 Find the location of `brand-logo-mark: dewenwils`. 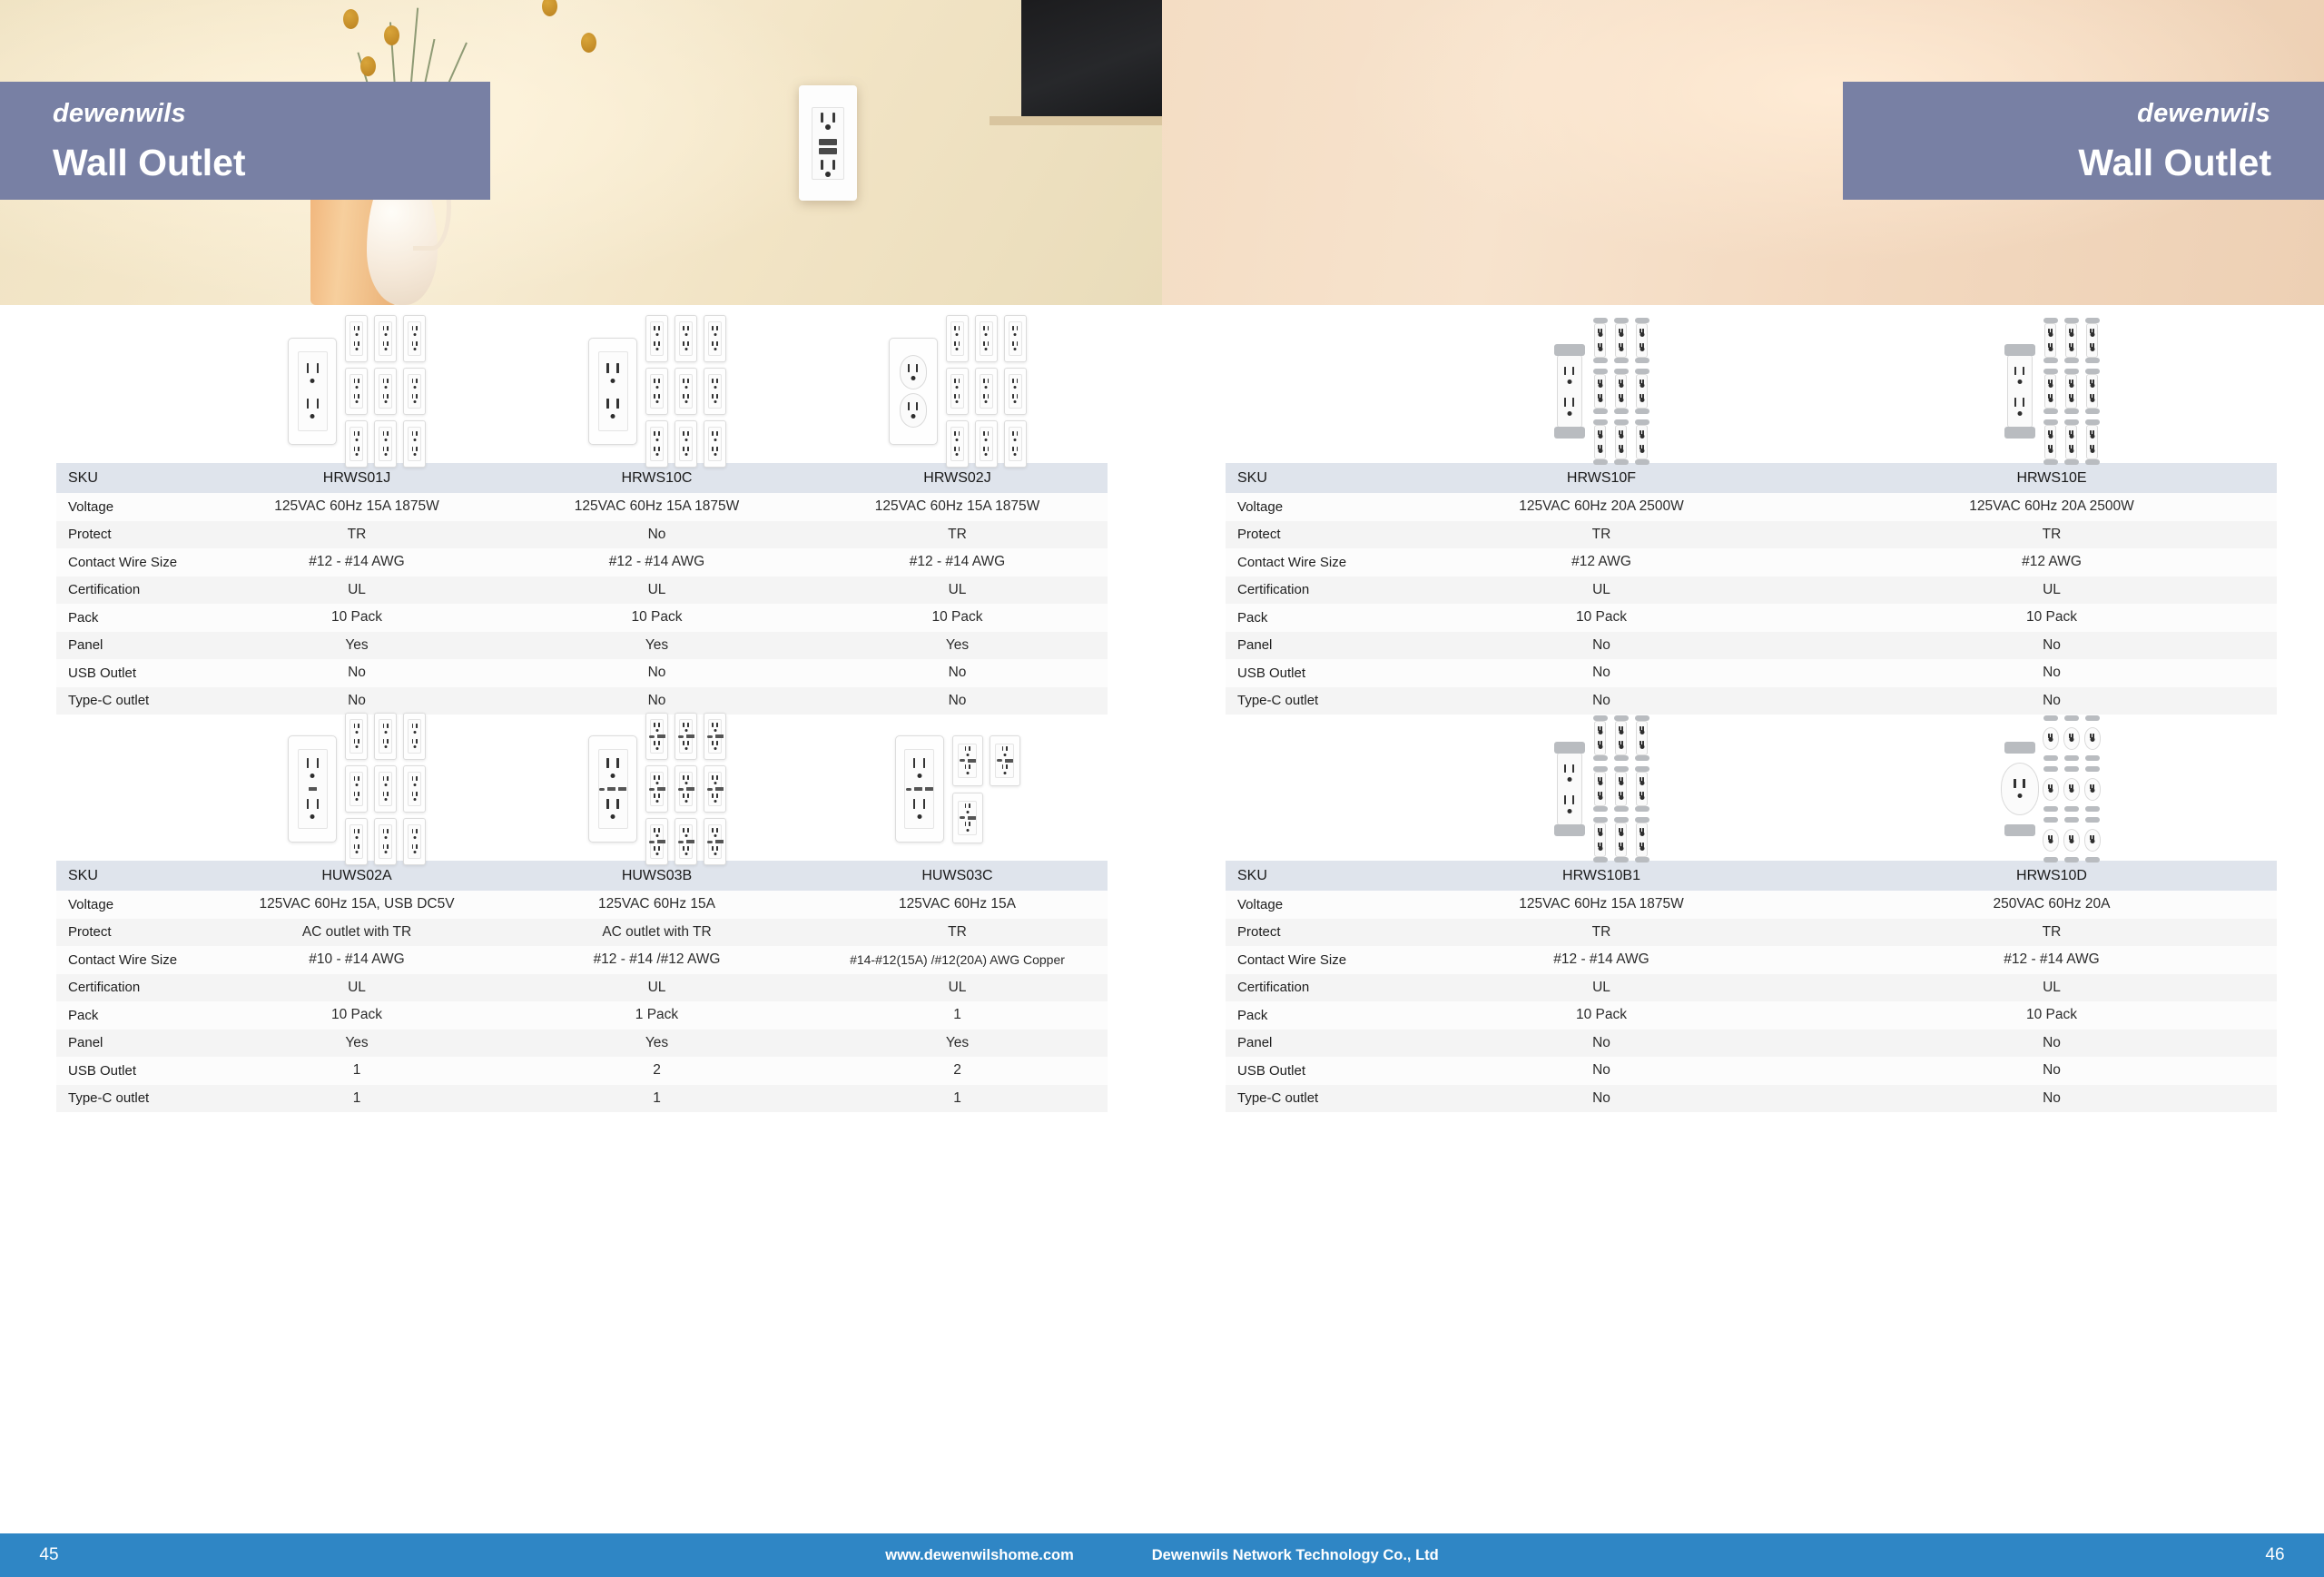

brand-logo-mark: dewenwils is located at coordinates (119, 113).